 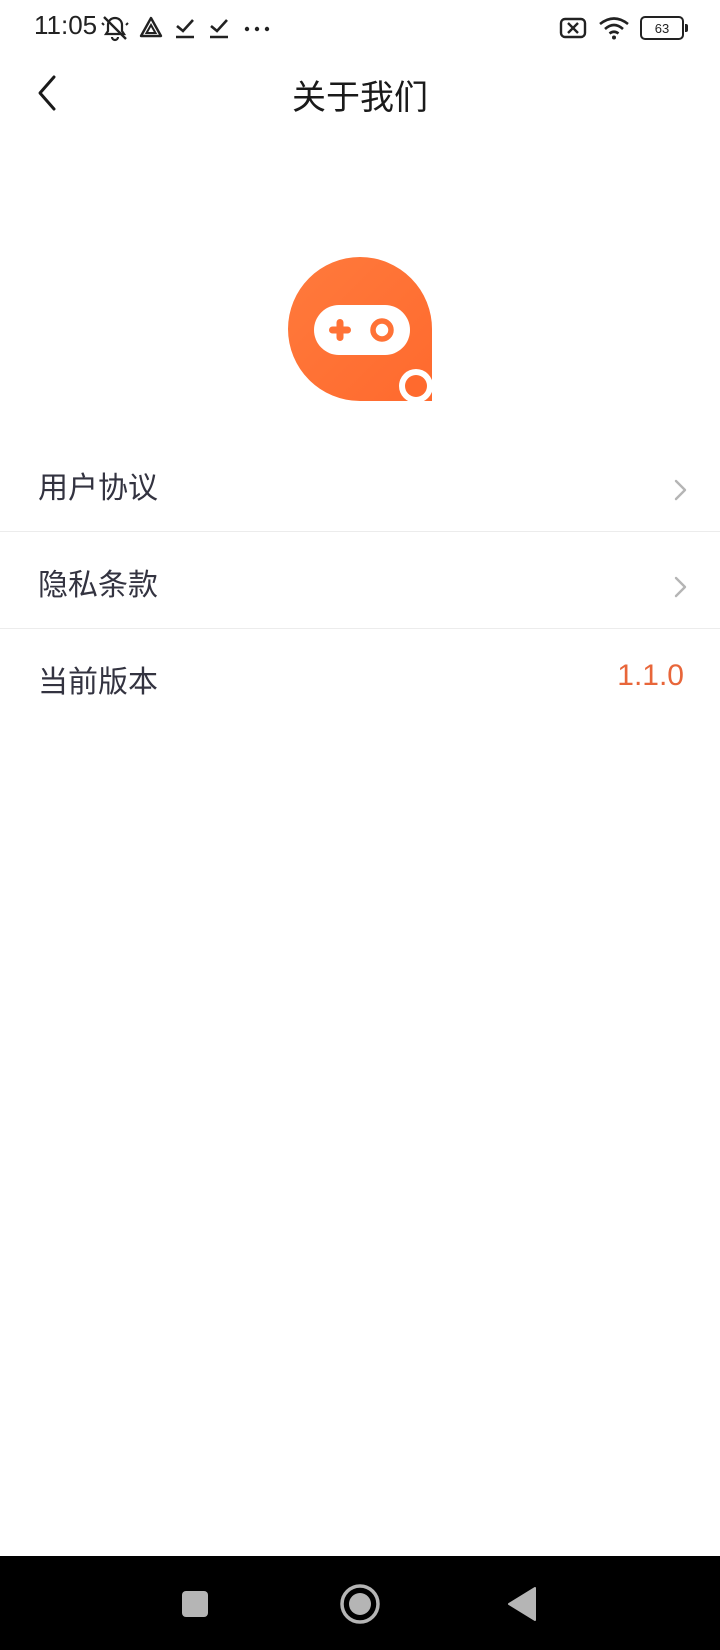 I want to click on battery-icon: 63, so click(x=664, y=28).